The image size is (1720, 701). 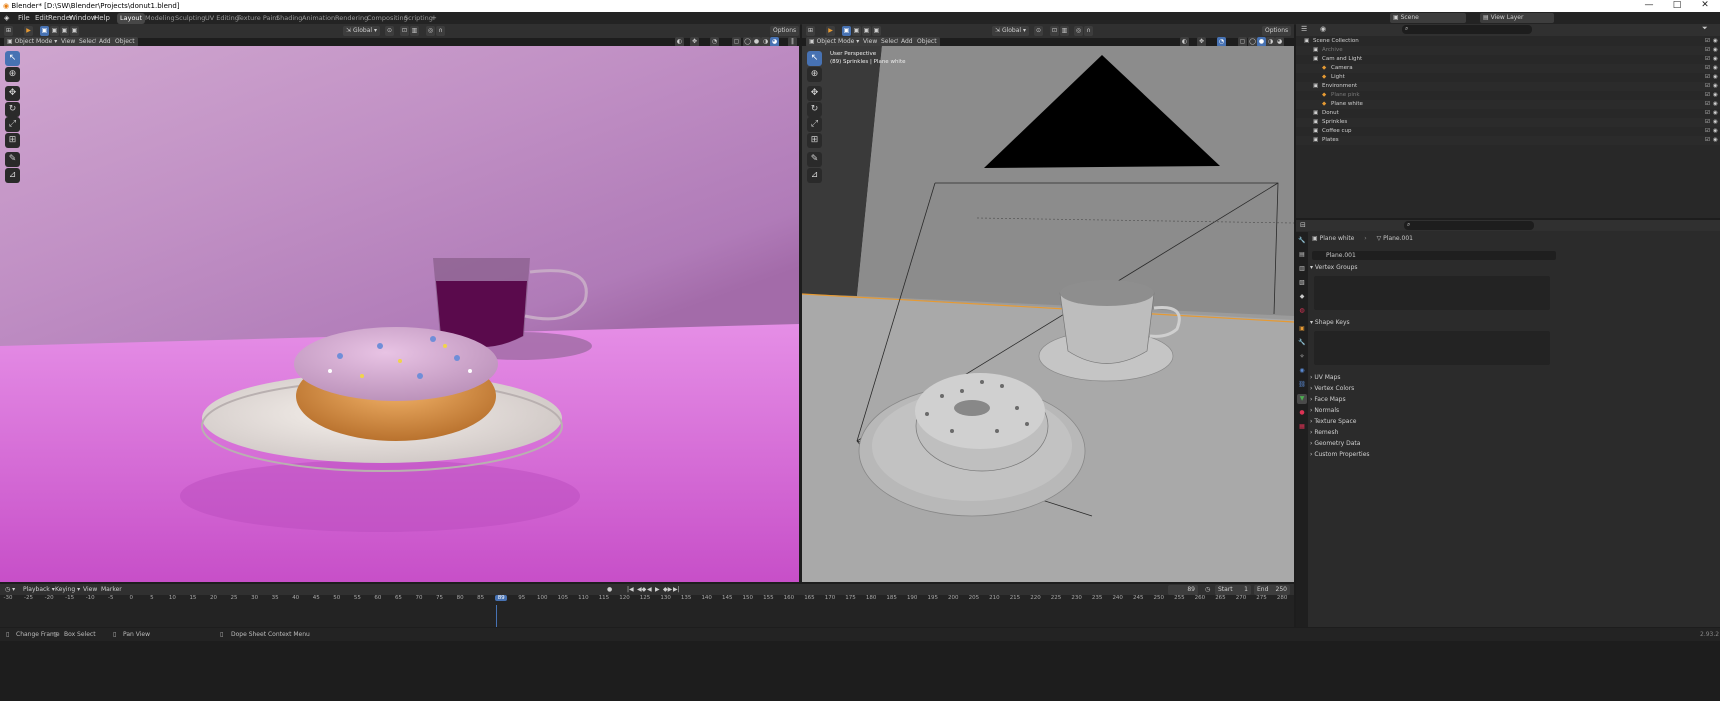 What do you see at coordinates (1334, 268) in the screenshot?
I see `section-vertex-groups: ▾ Vertex Groups` at bounding box center [1334, 268].